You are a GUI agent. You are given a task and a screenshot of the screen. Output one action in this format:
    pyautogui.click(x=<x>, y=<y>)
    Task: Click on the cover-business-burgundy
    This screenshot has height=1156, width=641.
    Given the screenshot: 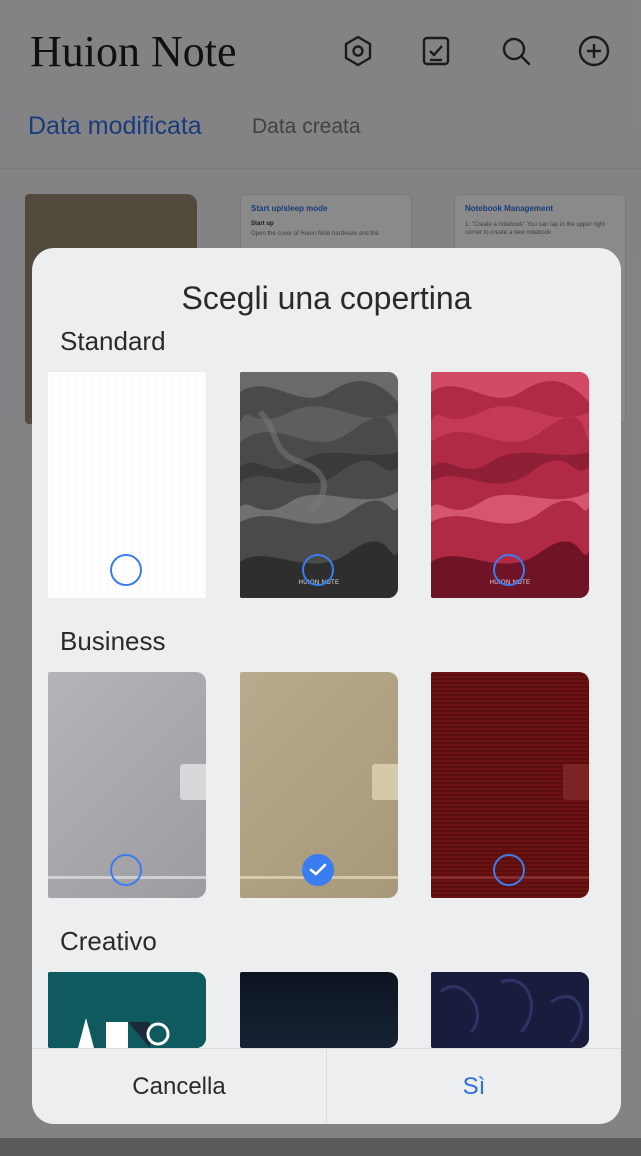 What is the action you would take?
    pyautogui.click(x=510, y=785)
    